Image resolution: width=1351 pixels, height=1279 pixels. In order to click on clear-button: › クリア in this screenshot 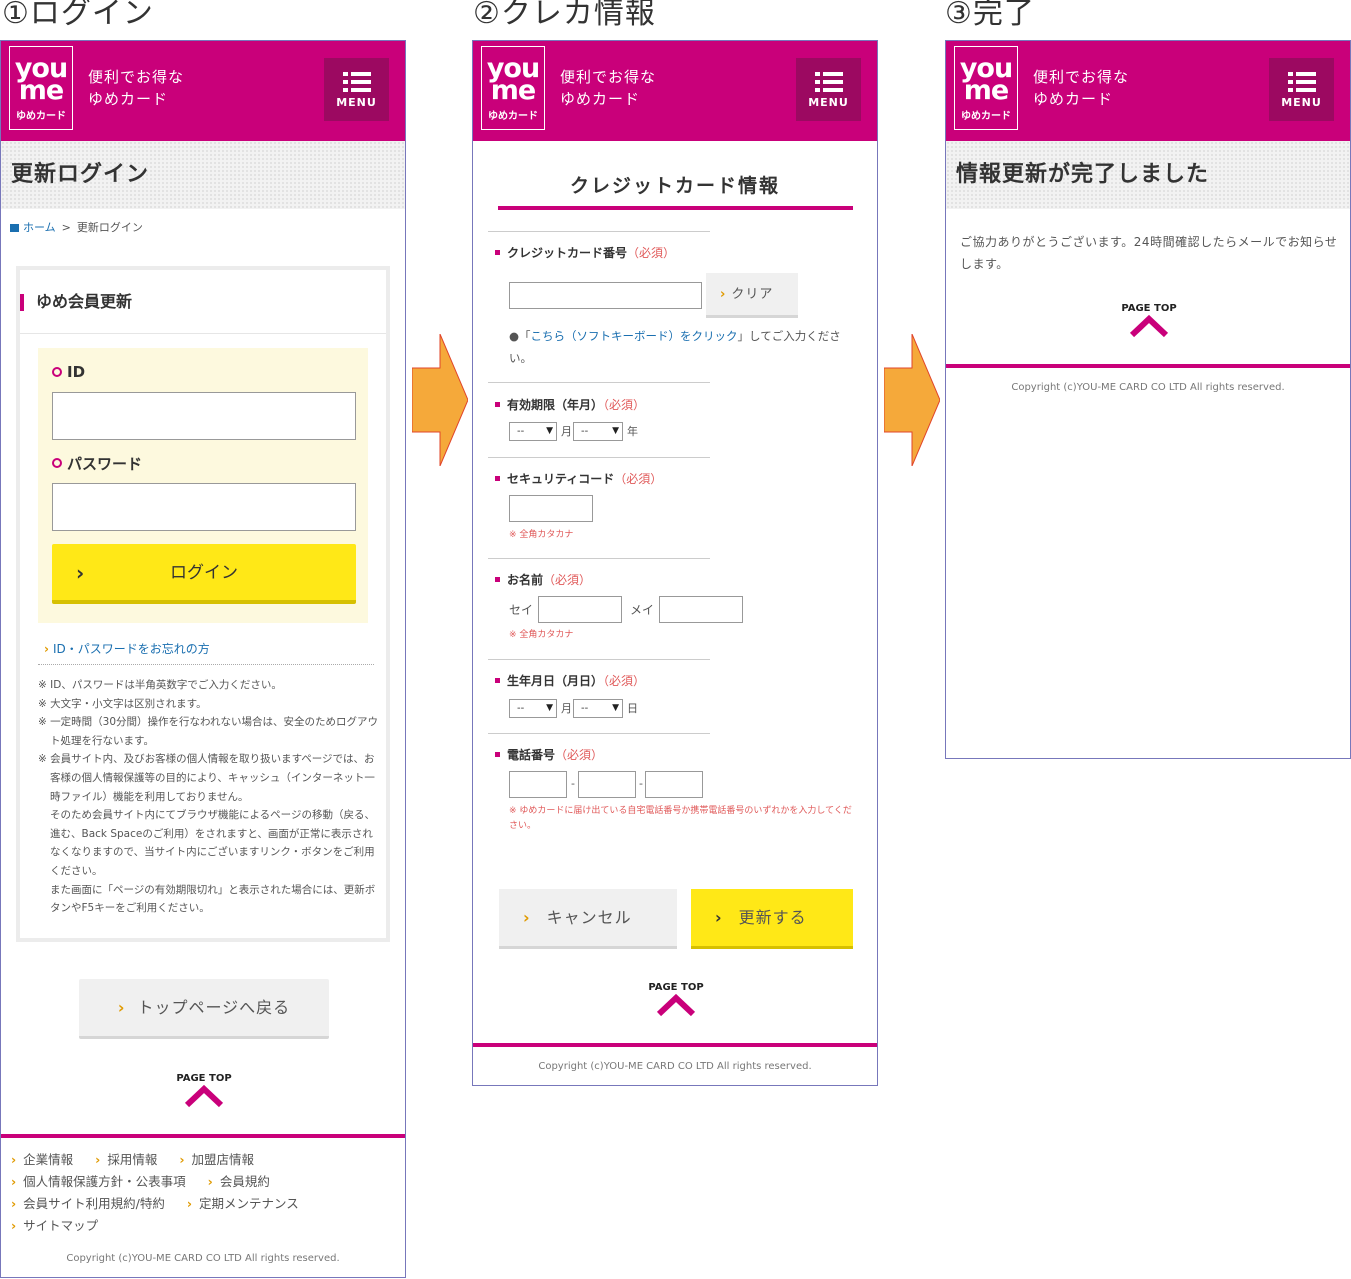, I will do `click(752, 295)`.